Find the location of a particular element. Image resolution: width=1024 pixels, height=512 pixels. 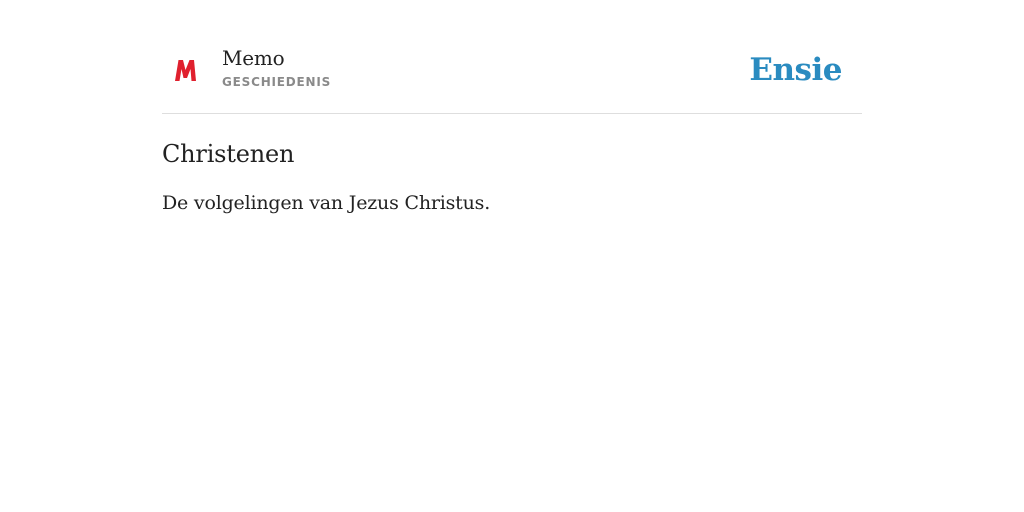

app-name: Memo is located at coordinates (276, 58).